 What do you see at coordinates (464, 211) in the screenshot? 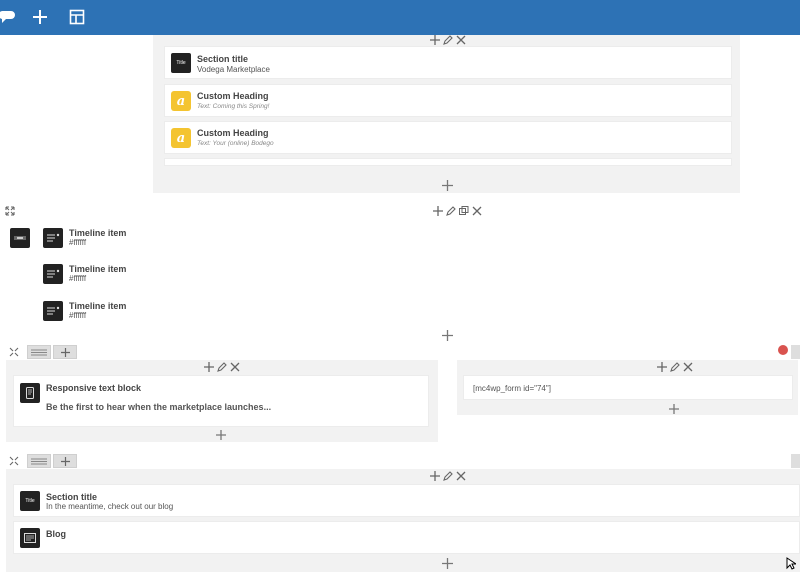
I see `clone-icon` at bounding box center [464, 211].